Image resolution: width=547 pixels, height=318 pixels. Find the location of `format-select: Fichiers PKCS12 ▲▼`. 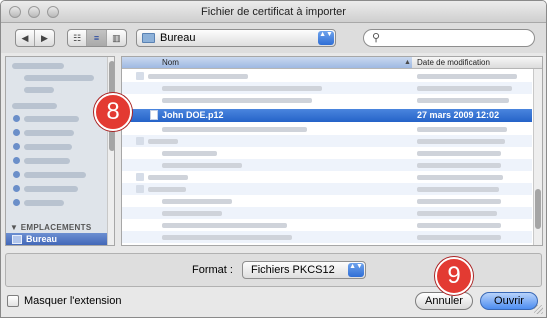

format-select: Fichiers PKCS12 ▲▼ is located at coordinates (304, 270).